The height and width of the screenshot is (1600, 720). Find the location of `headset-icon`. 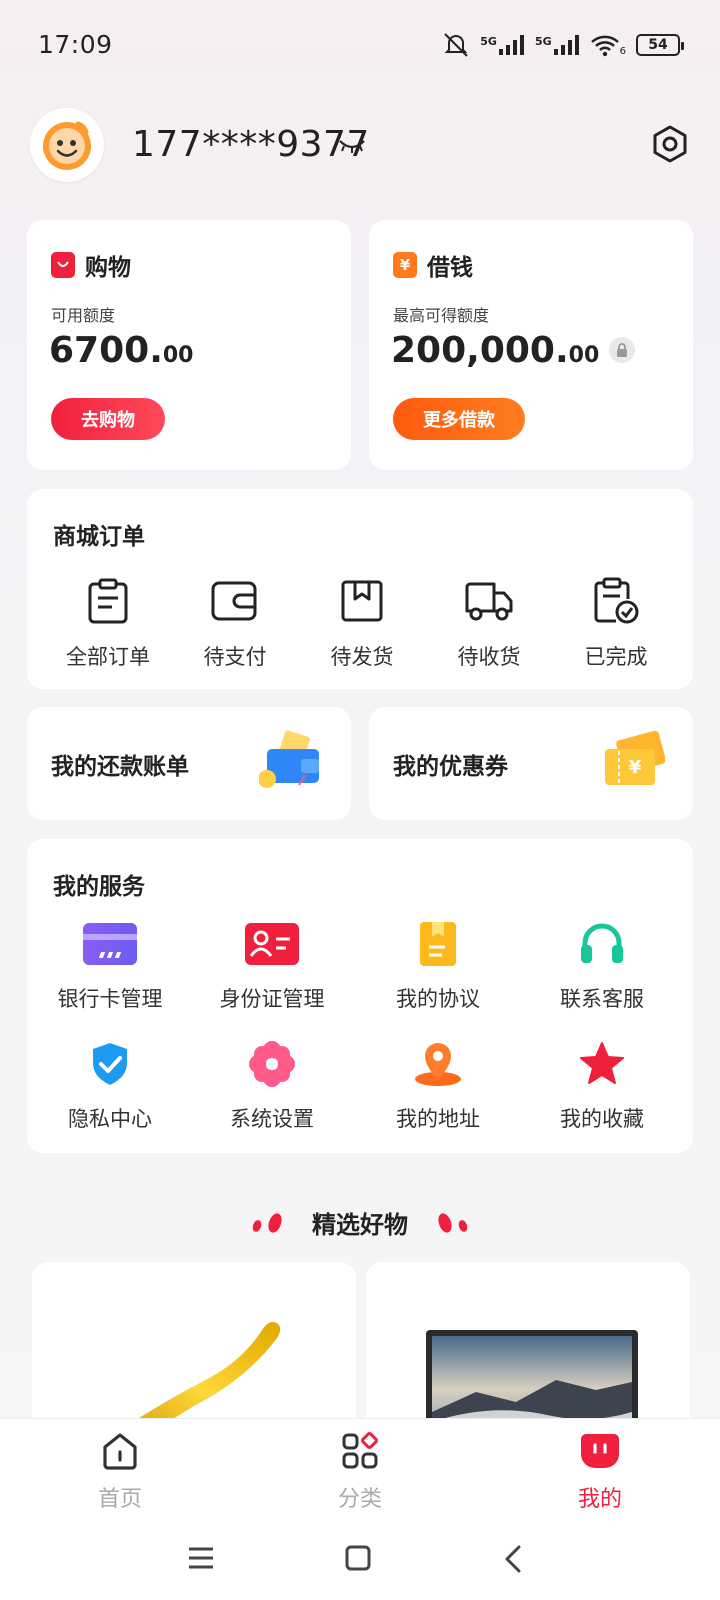

headset-icon is located at coordinates (602, 944).